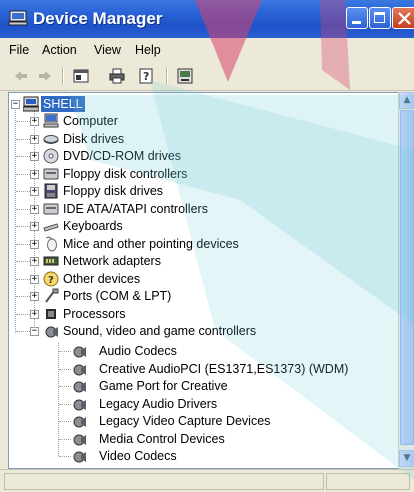 The height and width of the screenshot is (492, 414). I want to click on tree-category-row: − Sound, video and game controllers, so click(199, 331).